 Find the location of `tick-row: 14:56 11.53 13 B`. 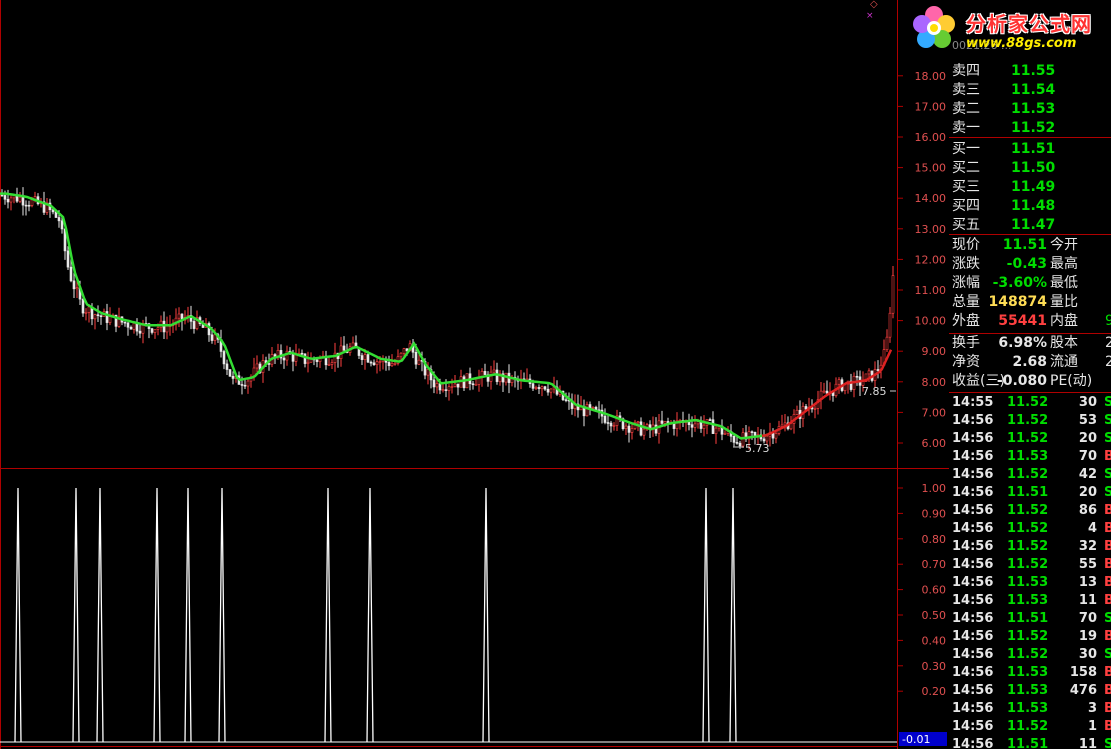

tick-row: 14:56 11.53 13 B is located at coordinates (1030, 583).